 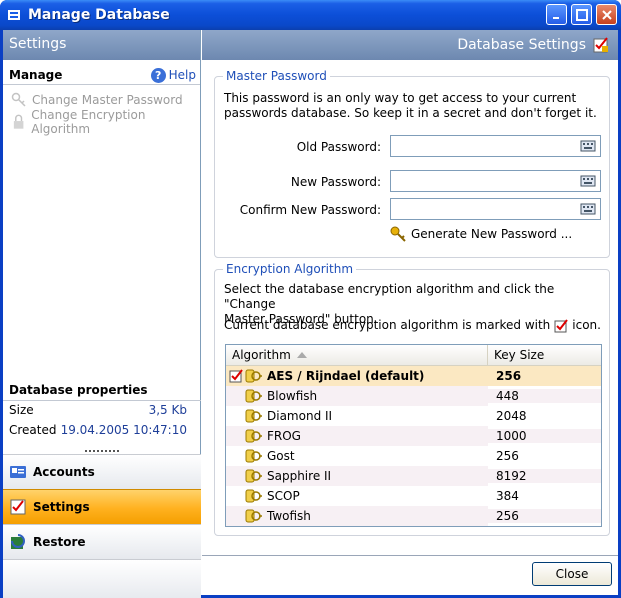 I want to click on list-item: FROG 1000, so click(x=413, y=436).